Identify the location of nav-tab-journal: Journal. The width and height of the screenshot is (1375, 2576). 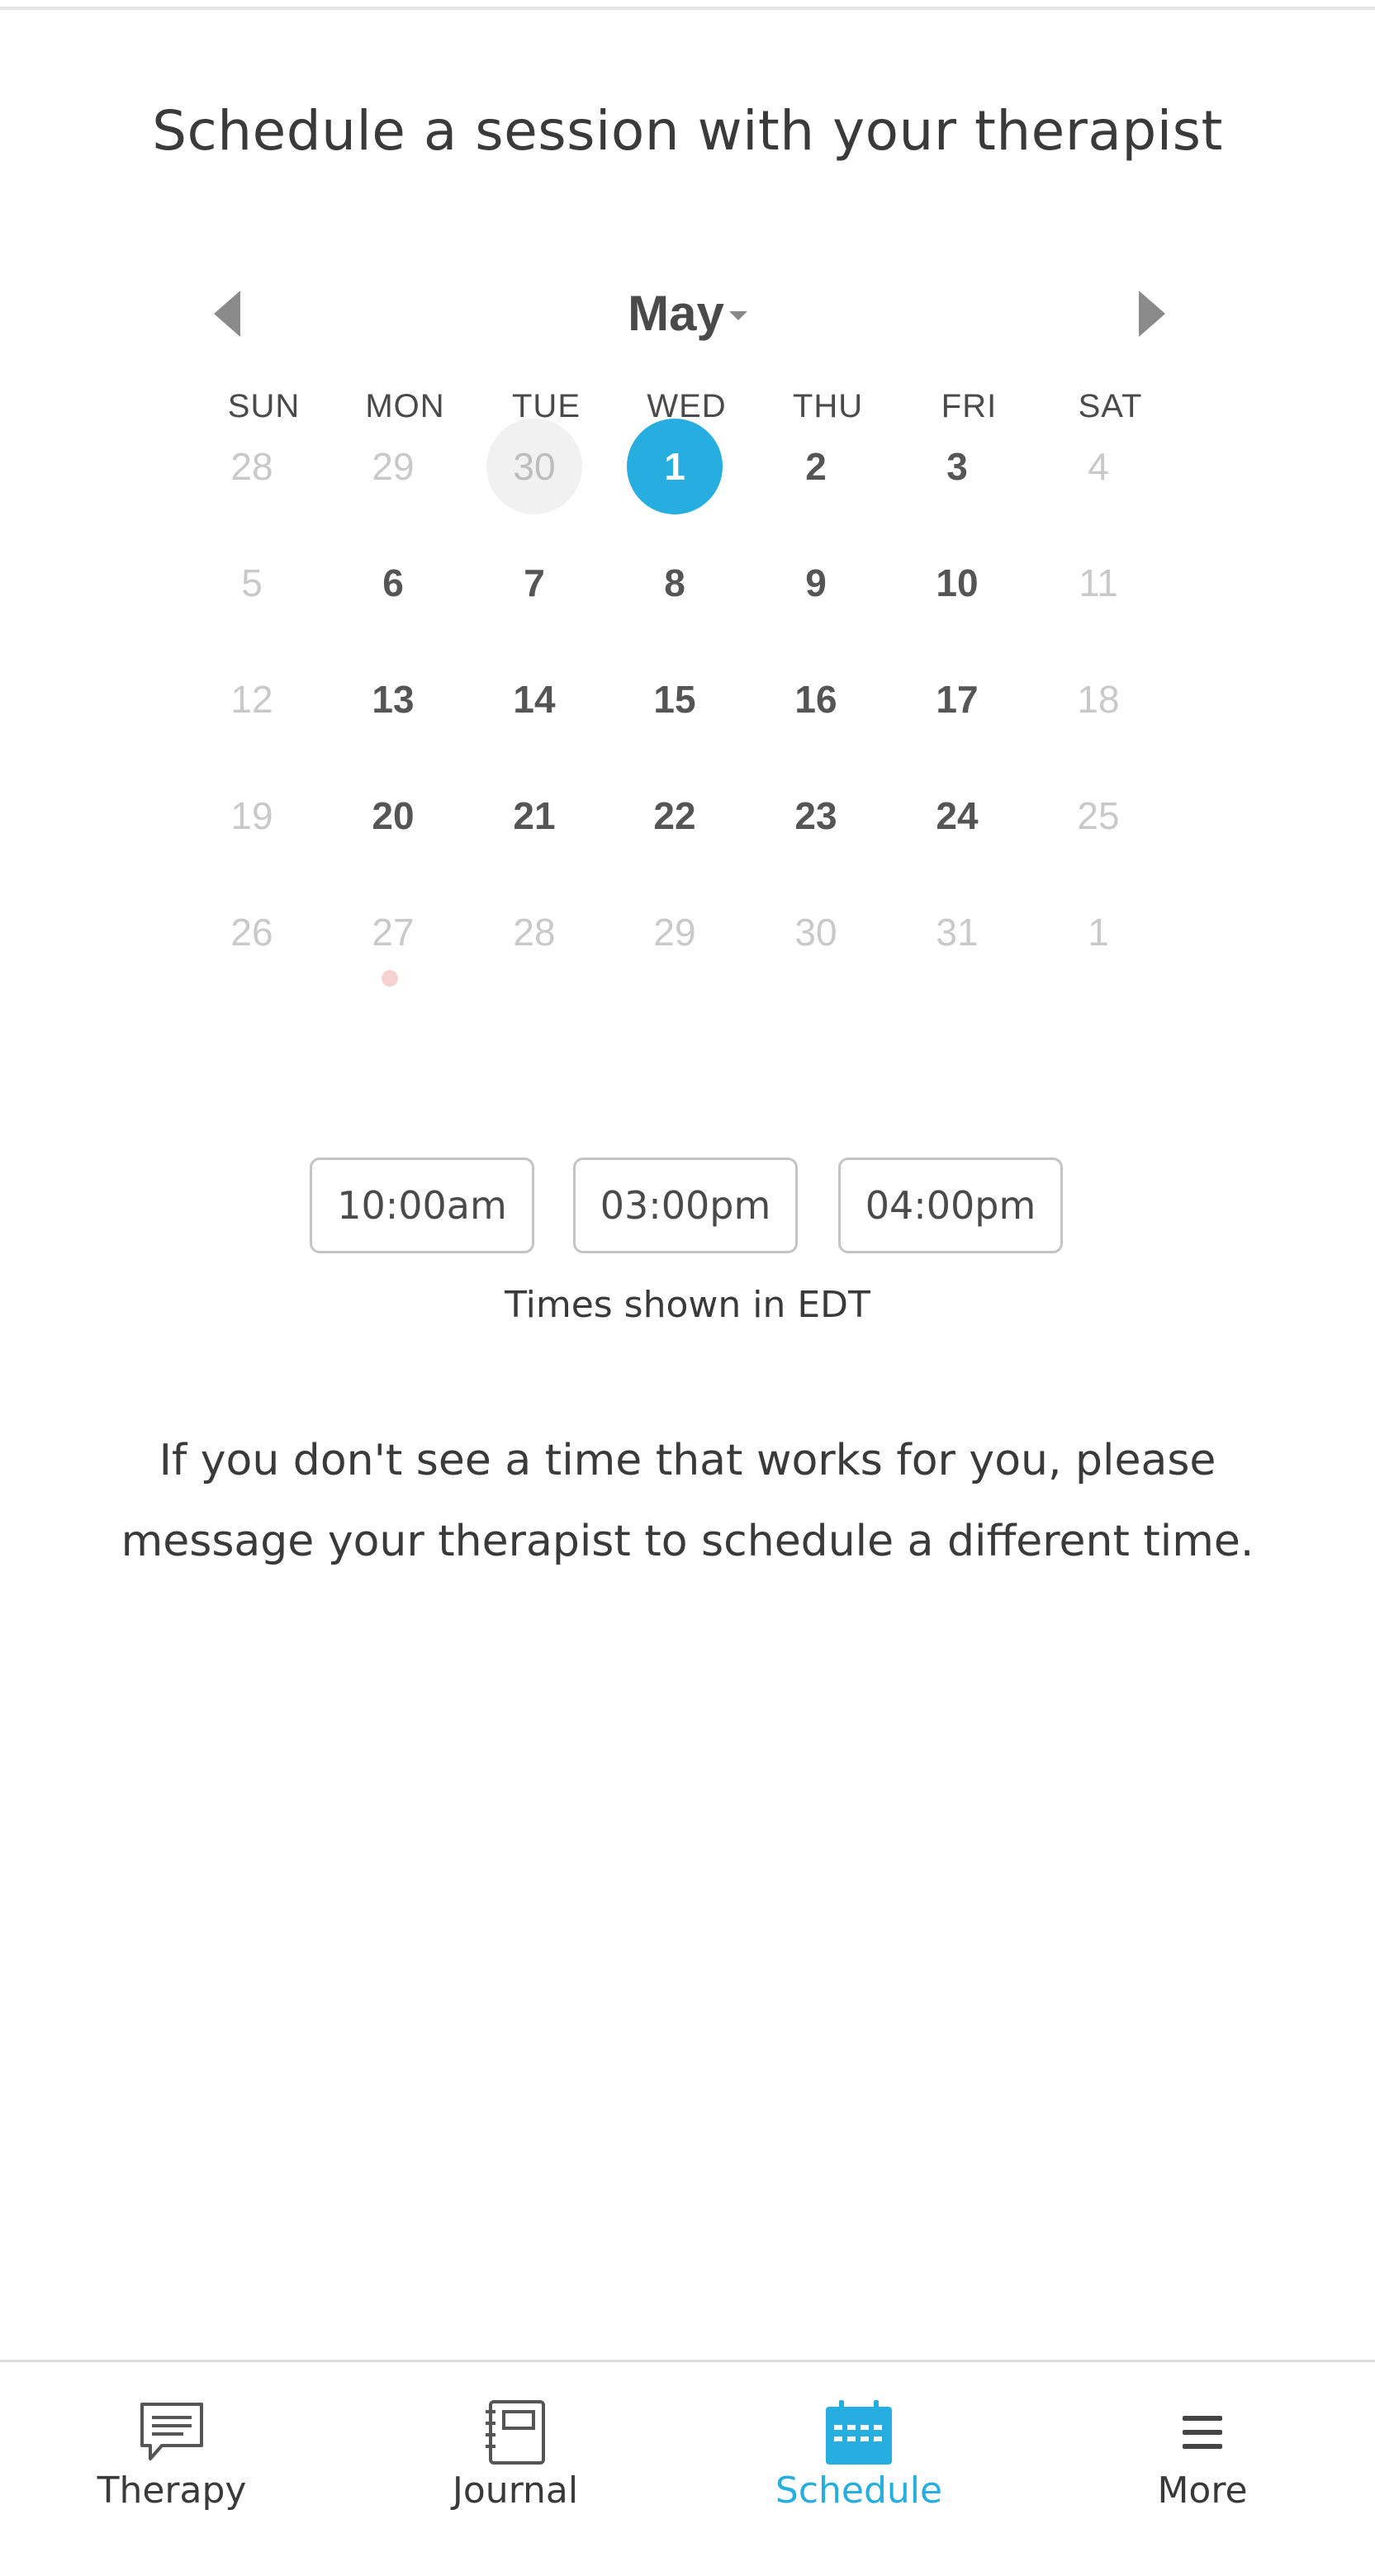
(515, 2469).